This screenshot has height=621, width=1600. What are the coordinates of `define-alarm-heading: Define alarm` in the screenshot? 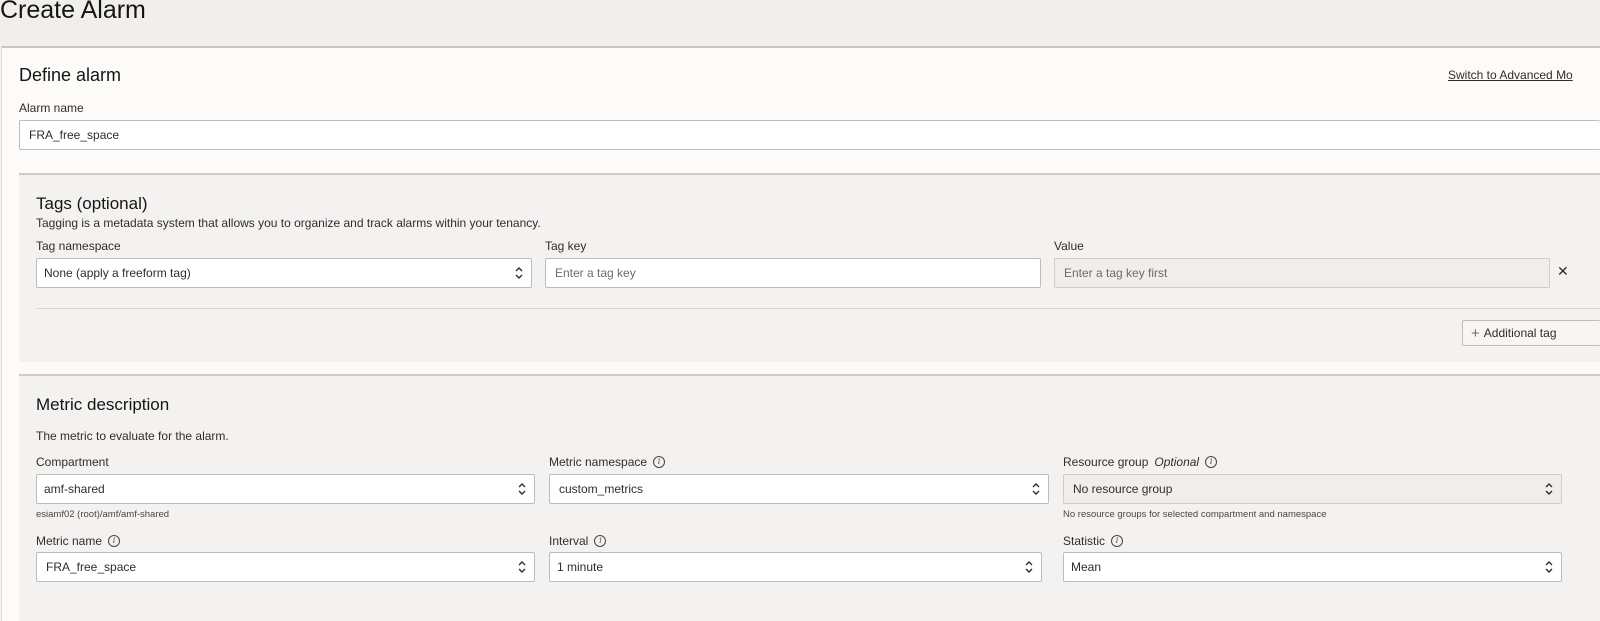 It's located at (70, 75).